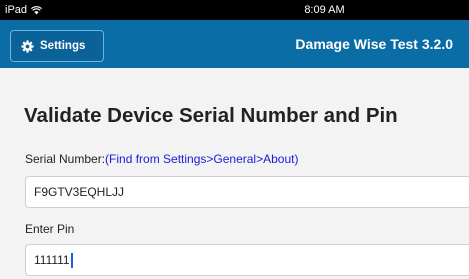  What do you see at coordinates (324, 10) in the screenshot?
I see `status-time: 8:09 AM` at bounding box center [324, 10].